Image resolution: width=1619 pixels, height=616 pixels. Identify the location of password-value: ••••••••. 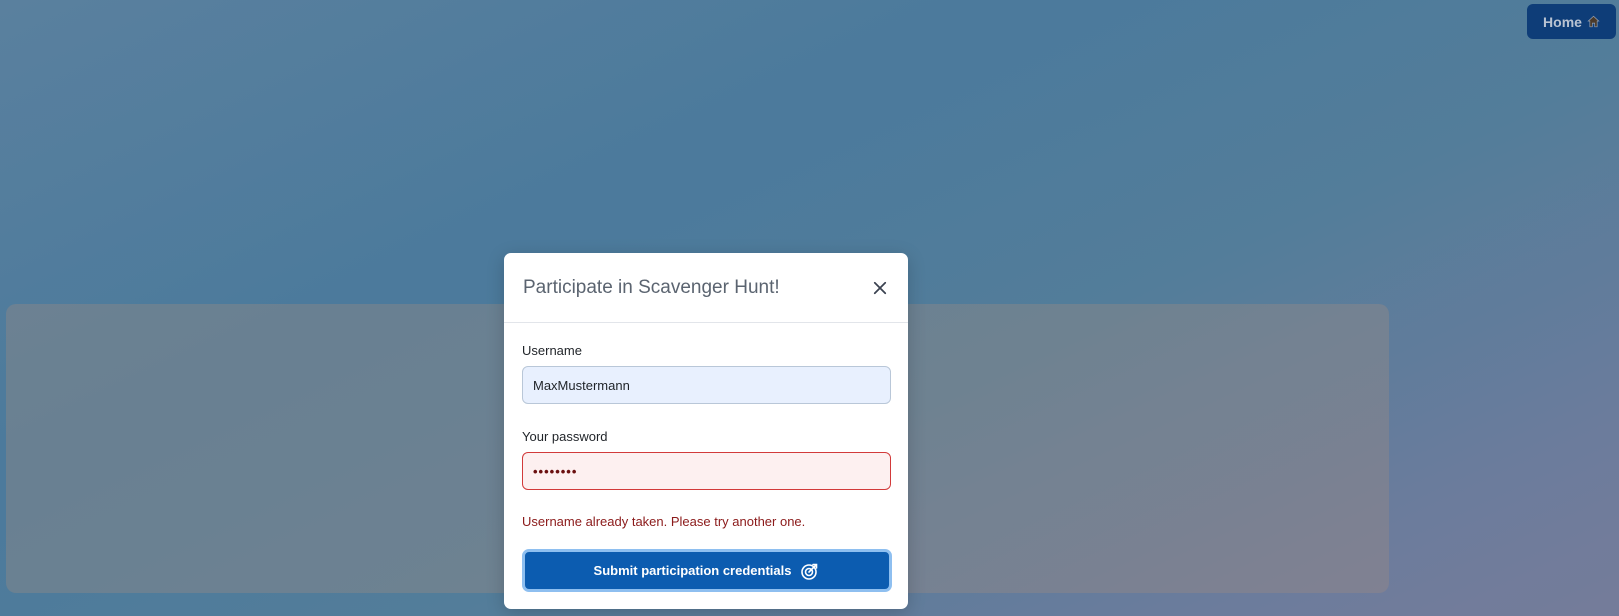
(555, 471).